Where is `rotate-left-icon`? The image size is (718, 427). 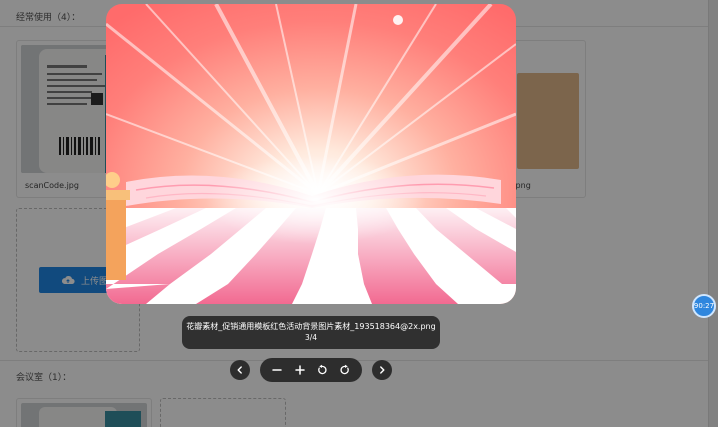 rotate-left-icon is located at coordinates (322, 369).